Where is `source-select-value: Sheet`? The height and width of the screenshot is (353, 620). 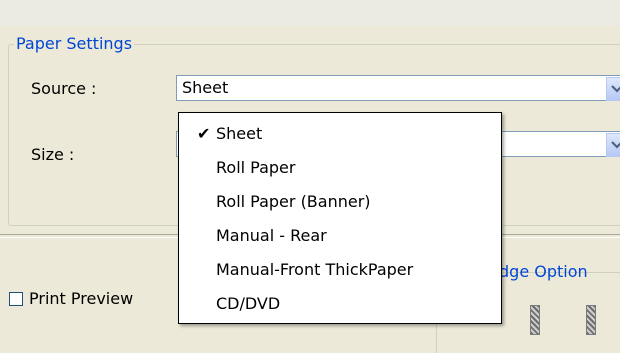
source-select-value: Sheet is located at coordinates (205, 87).